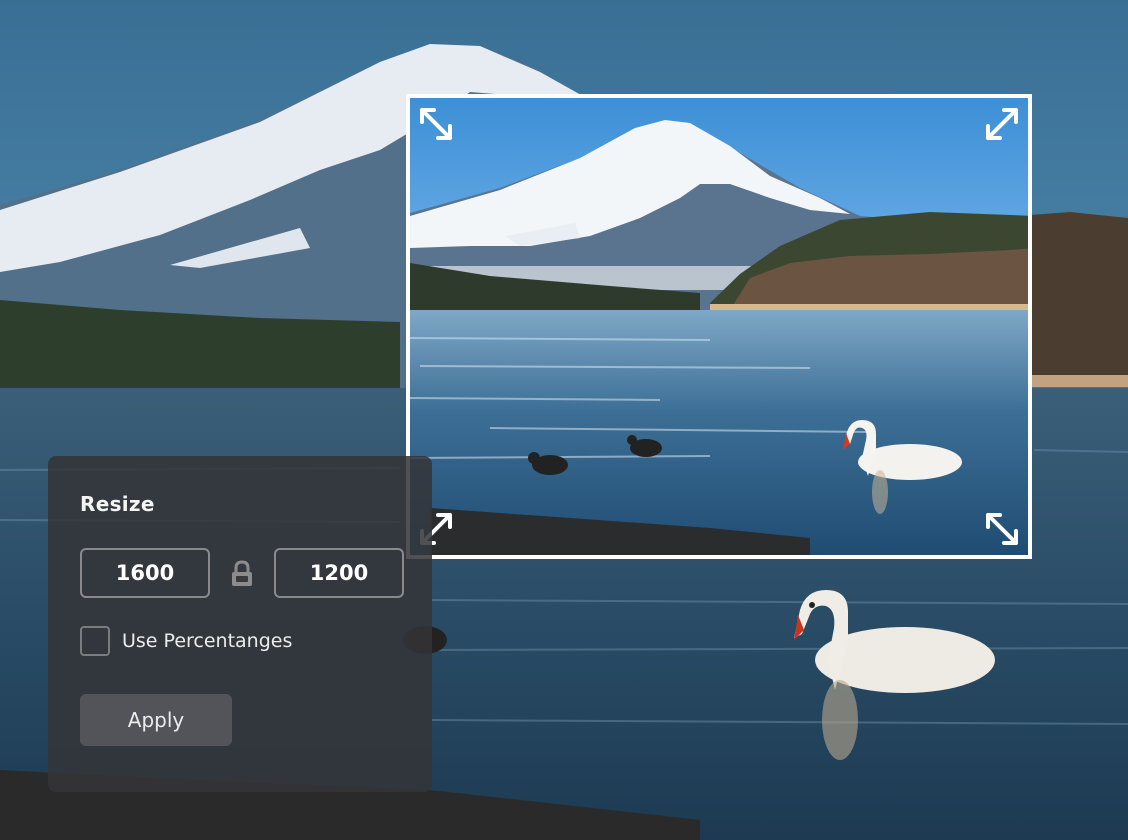  Describe the element at coordinates (242, 574) in the screenshot. I see `lock-icon` at that location.